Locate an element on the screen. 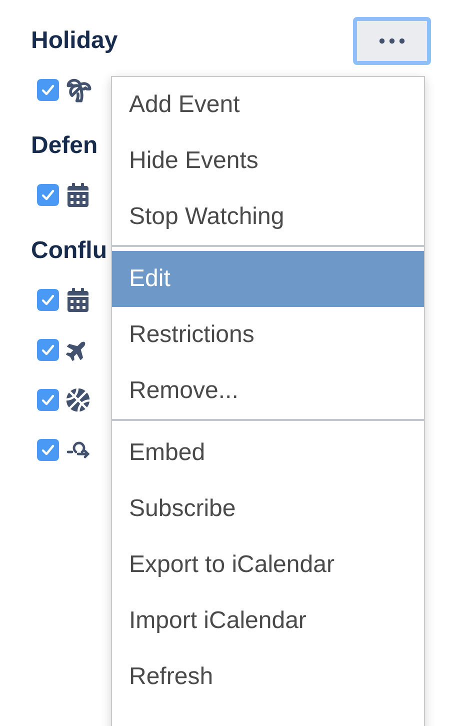  loop-arrow-icon is located at coordinates (79, 450).